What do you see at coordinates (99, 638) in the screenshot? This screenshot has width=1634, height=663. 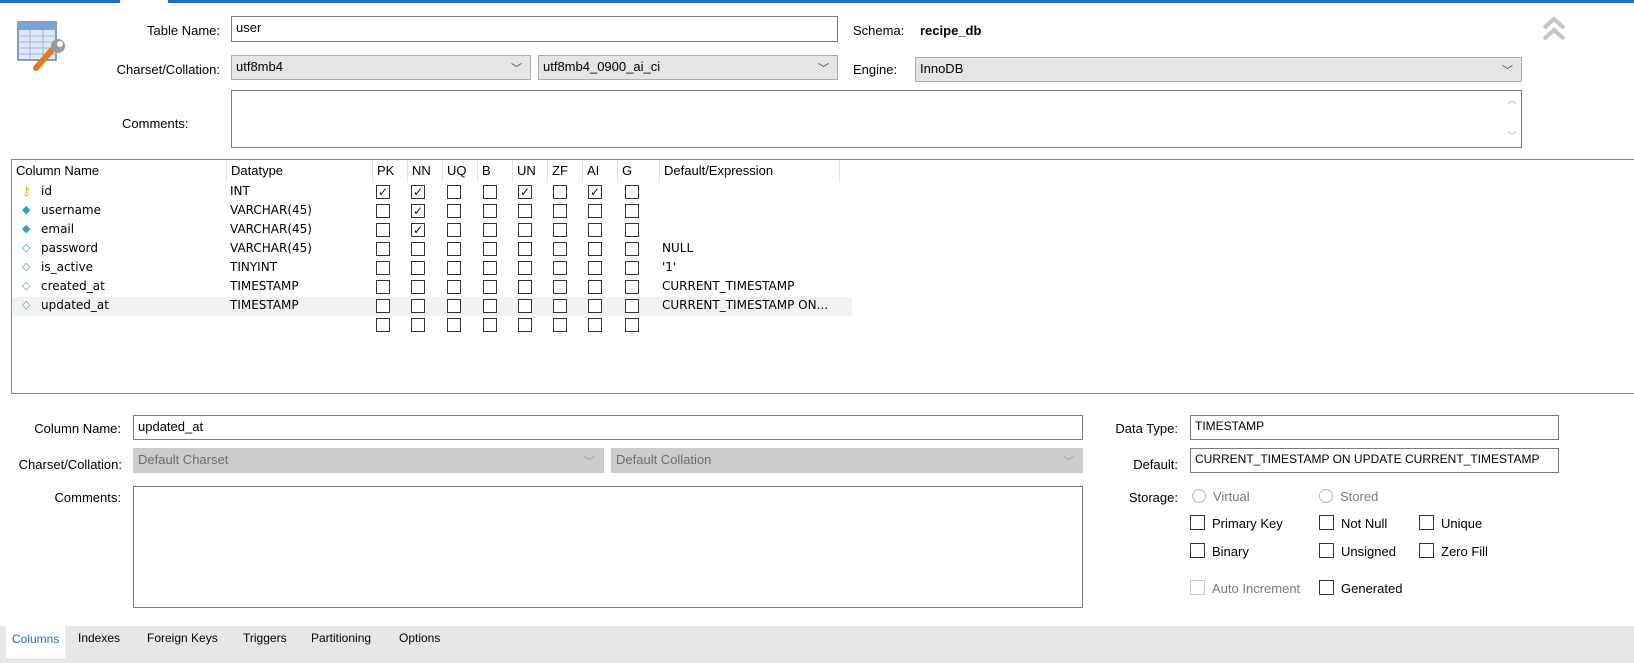 I see `tab-indexes: Indexes` at bounding box center [99, 638].